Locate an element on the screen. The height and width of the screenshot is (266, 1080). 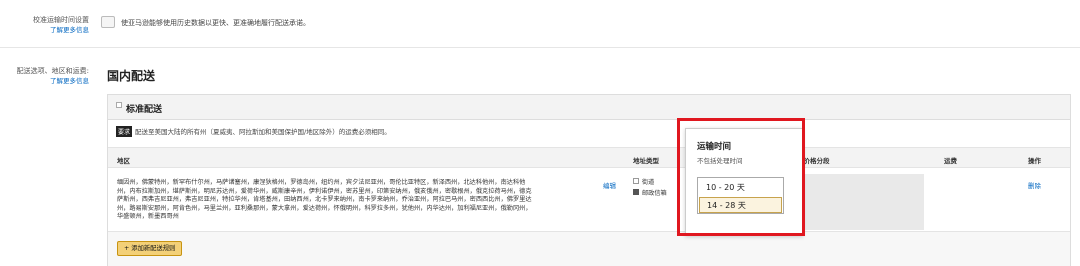
calibrate-description: 使亚马逊能够使用历史数据以更快、更准确地履行配送承诺。 is located at coordinates (215, 23).